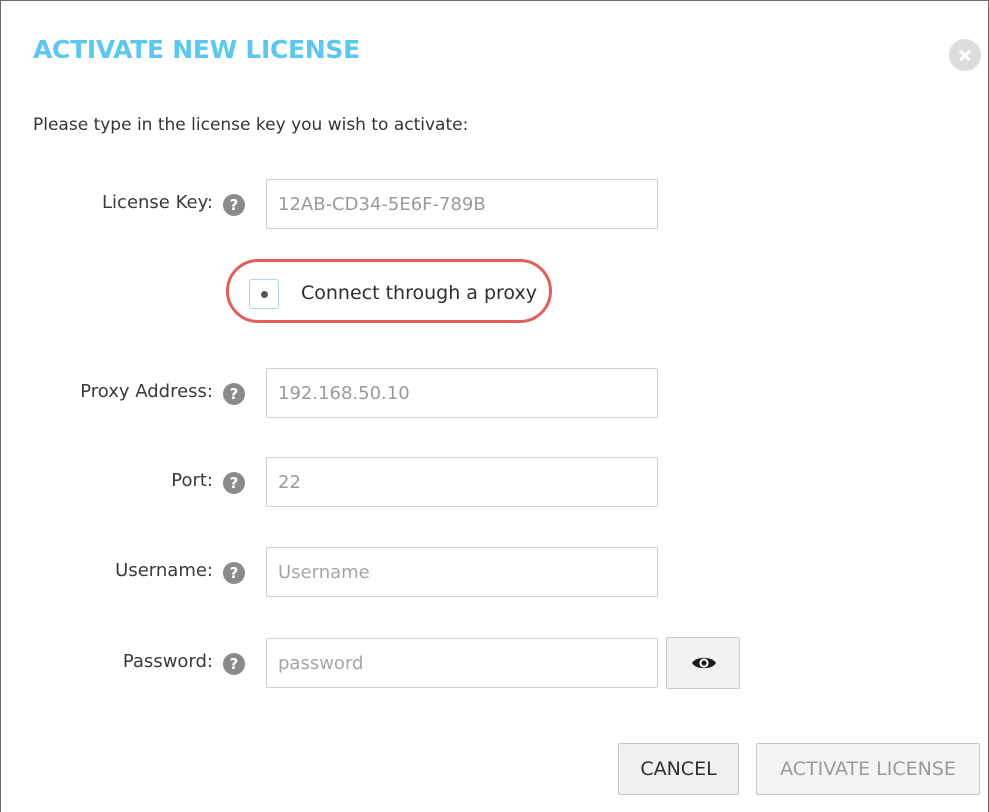  Describe the element at coordinates (868, 769) in the screenshot. I see `activate-license-button: ACTIVATE LICENSE` at that location.